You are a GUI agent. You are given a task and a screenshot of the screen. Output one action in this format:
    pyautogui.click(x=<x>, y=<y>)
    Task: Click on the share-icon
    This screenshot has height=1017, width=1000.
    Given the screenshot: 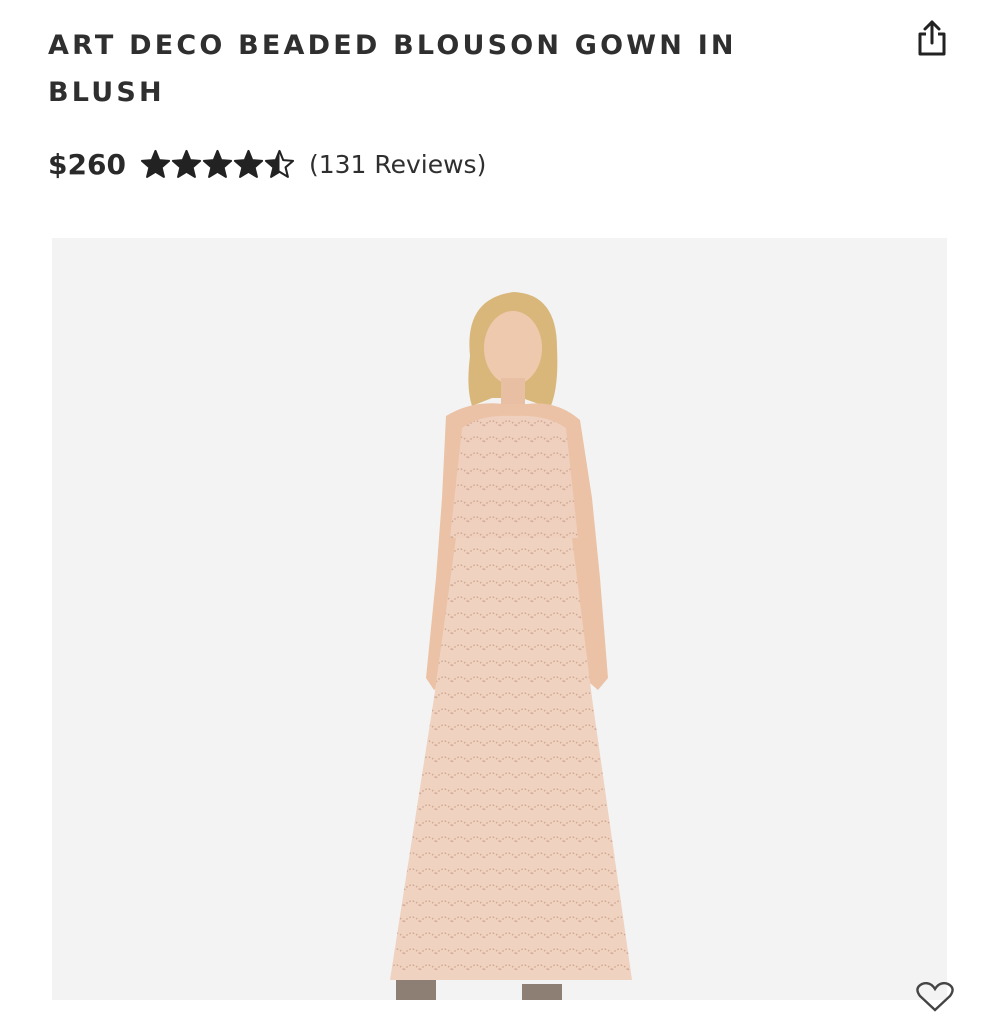 What is the action you would take?
    pyautogui.click(x=932, y=38)
    